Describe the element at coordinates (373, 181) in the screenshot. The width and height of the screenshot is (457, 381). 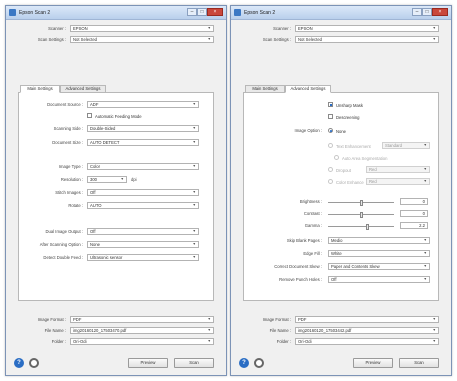
I see `color-enhance-value: Red` at that location.